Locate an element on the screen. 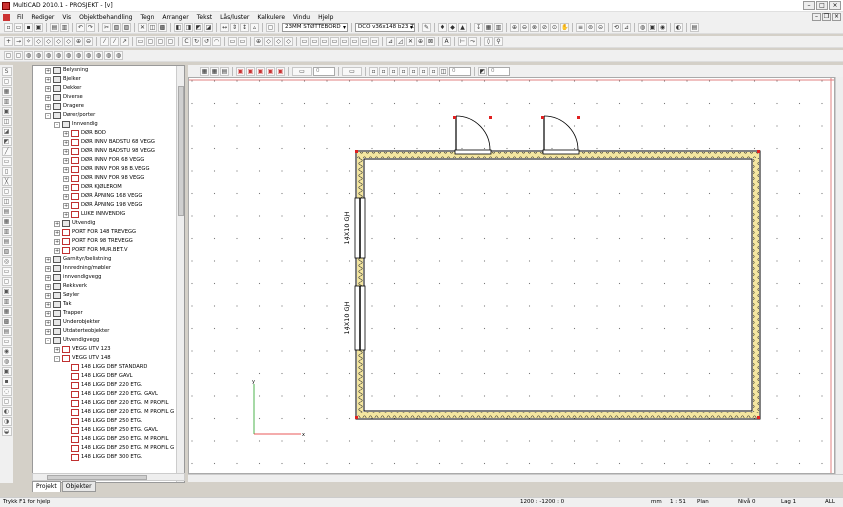 The width and height of the screenshot is (843, 507). palette-tool-14-icon: ▤ is located at coordinates (6, 211).